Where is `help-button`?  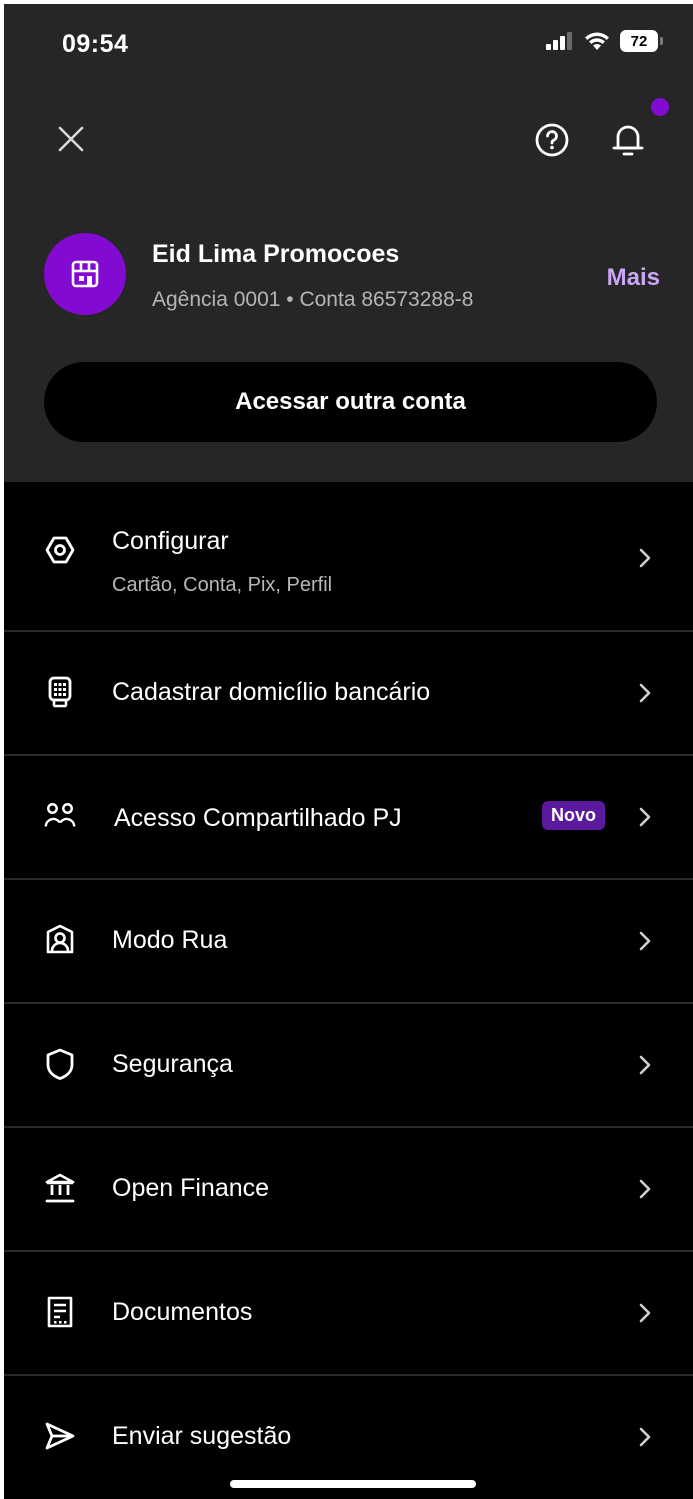
help-button is located at coordinates (552, 140).